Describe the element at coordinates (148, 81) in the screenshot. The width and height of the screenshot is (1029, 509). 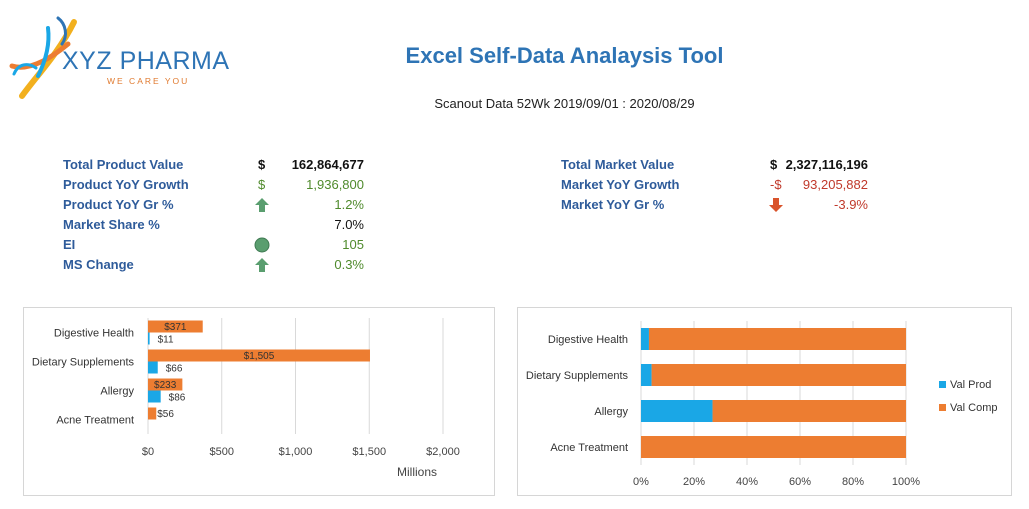
I see `logo-tagline: WE CARE YOU` at that location.